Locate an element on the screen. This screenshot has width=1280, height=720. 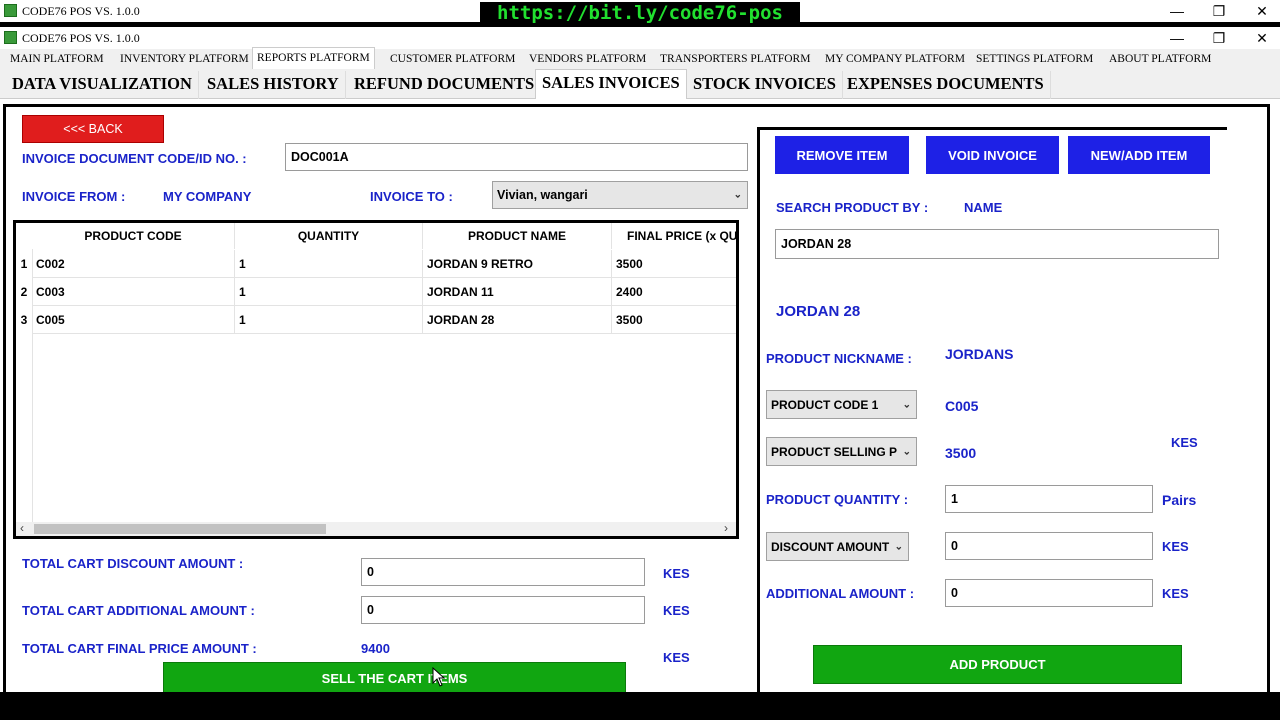
tab-data-visualization: DATA VISUALIZATION is located at coordinates (102, 85).